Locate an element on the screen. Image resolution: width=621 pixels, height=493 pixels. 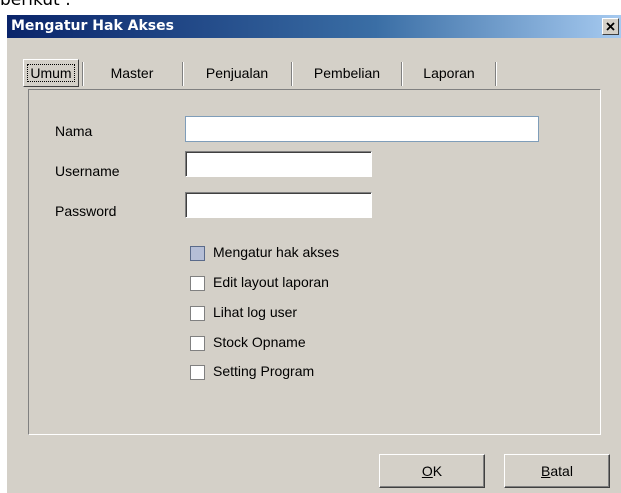
checkbox-label: Edit layout laporan is located at coordinates (271, 282).